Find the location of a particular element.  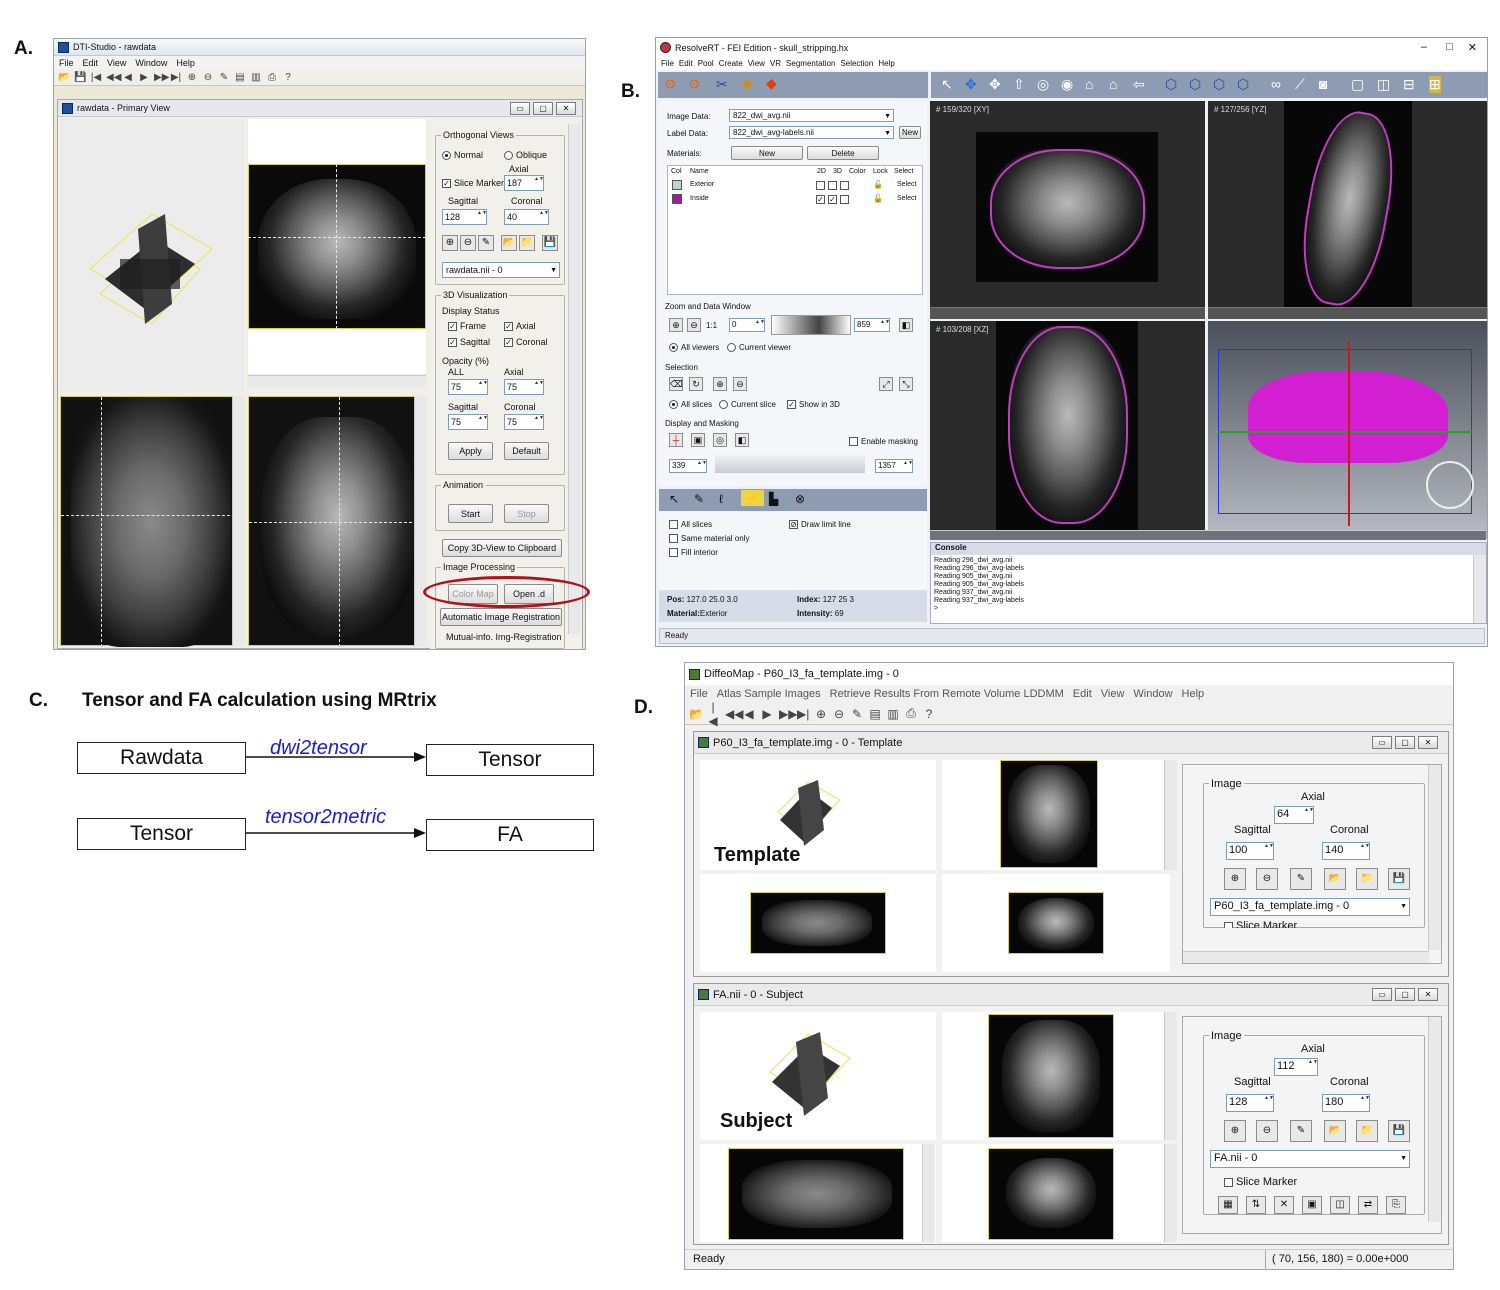

subject-coronal-view is located at coordinates (1056, 1193).